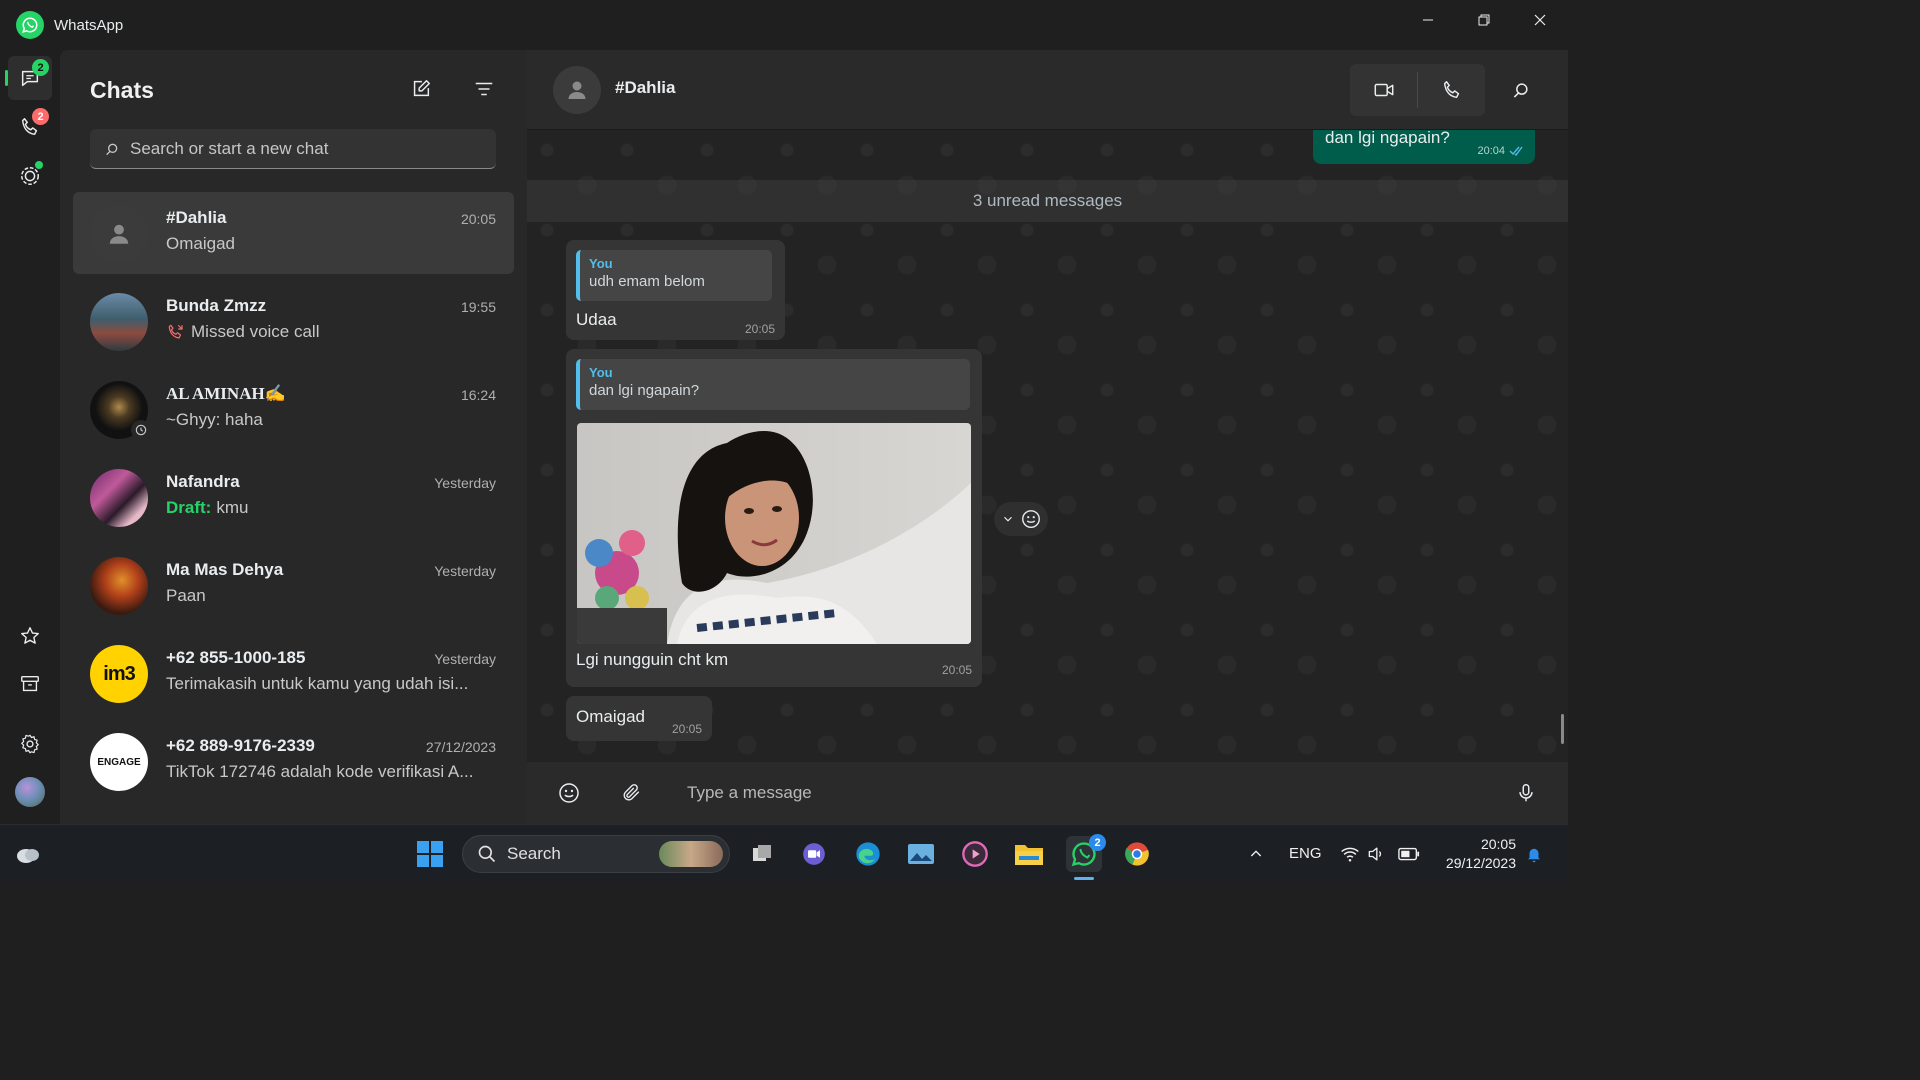 This screenshot has width=1920, height=1080. What do you see at coordinates (814, 854) in the screenshot?
I see `teams-button` at bounding box center [814, 854].